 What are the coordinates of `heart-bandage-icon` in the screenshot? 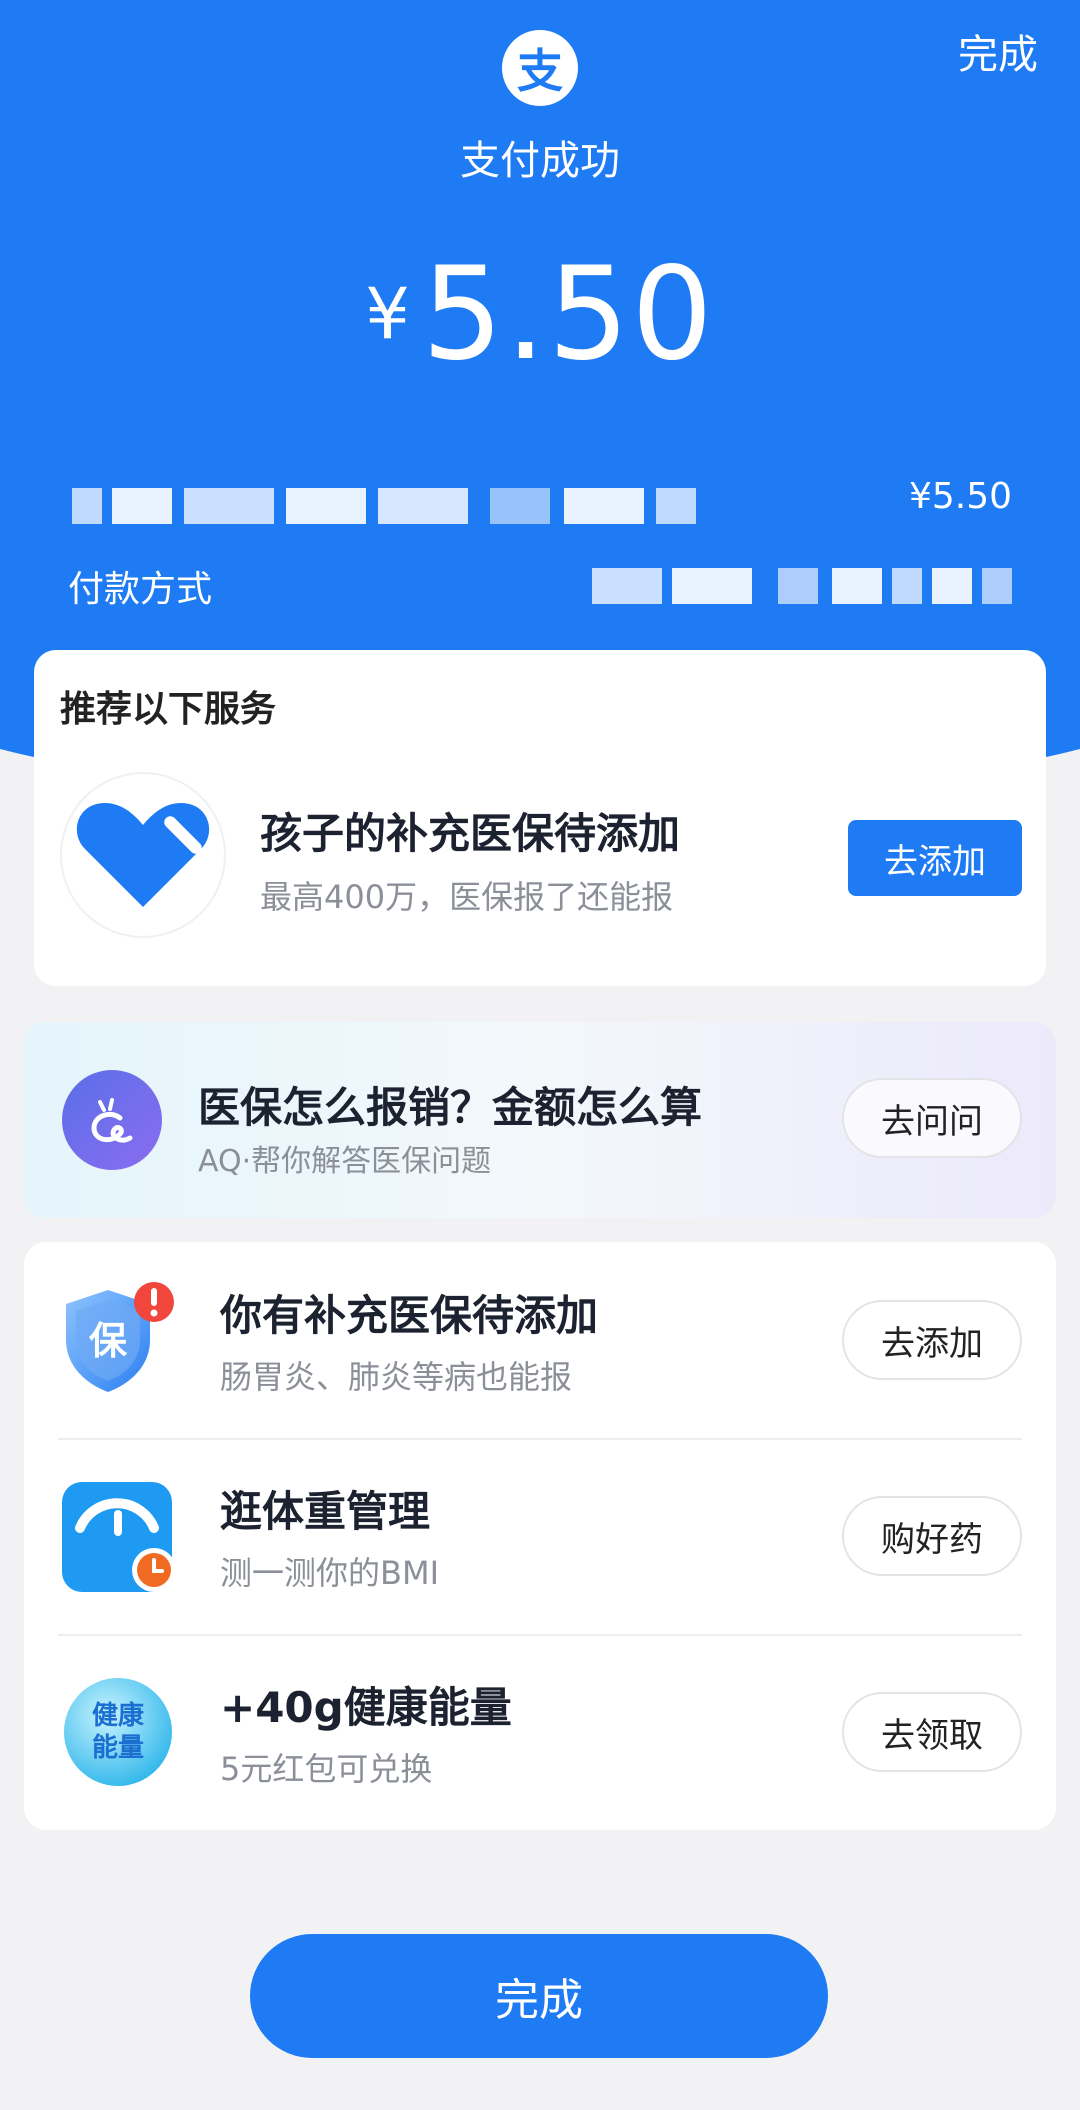 It's located at (143, 855).